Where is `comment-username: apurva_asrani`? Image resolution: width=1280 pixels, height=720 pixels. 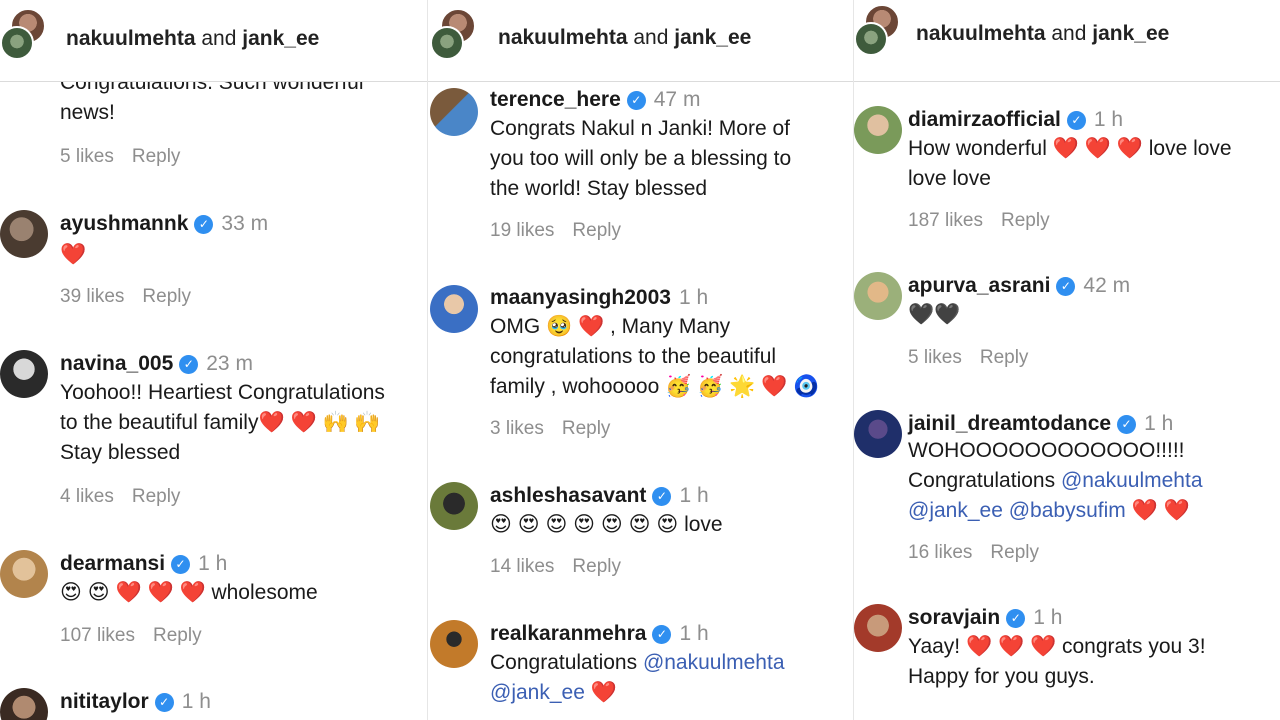 comment-username: apurva_asrani is located at coordinates (979, 286).